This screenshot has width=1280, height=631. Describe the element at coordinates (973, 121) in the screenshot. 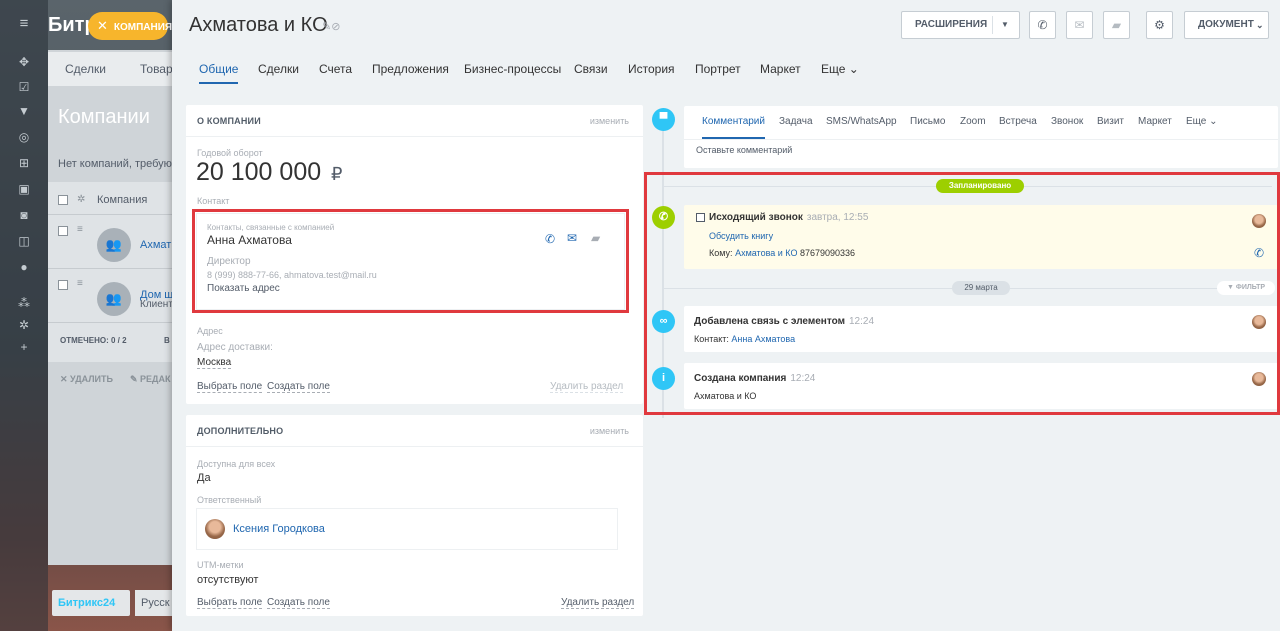

I see `editor-tab-zoom: Zoom` at that location.